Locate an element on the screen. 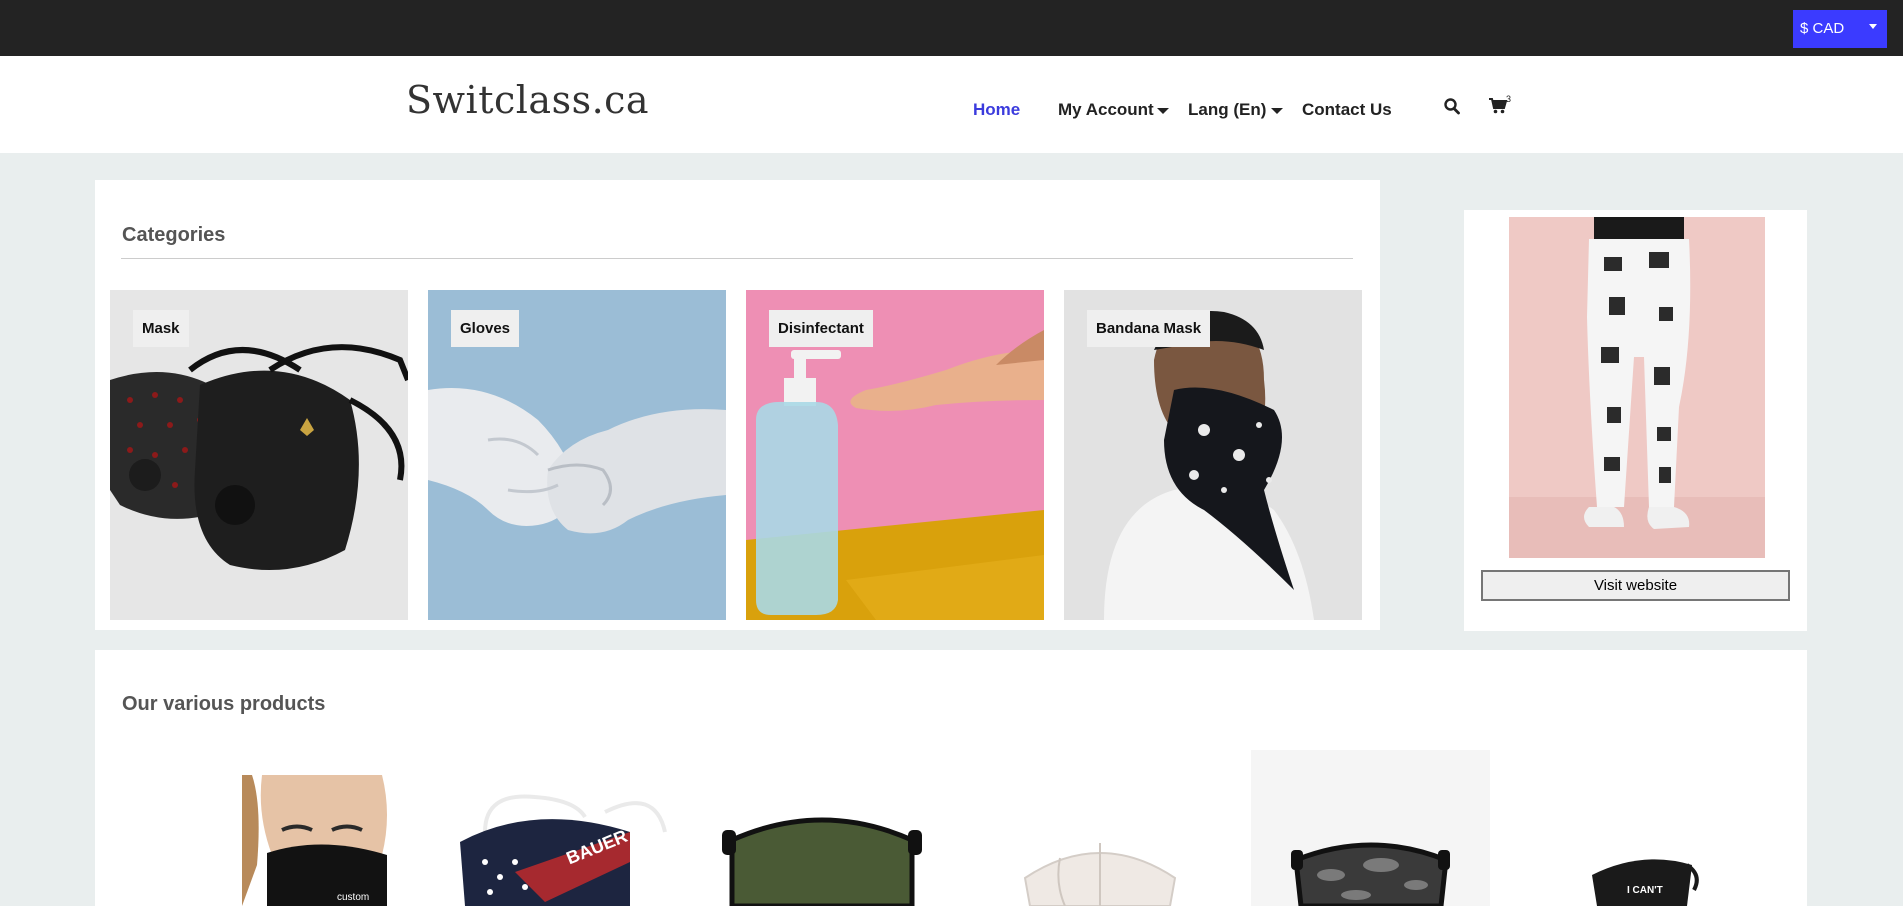  pants-image is located at coordinates (1637, 387).